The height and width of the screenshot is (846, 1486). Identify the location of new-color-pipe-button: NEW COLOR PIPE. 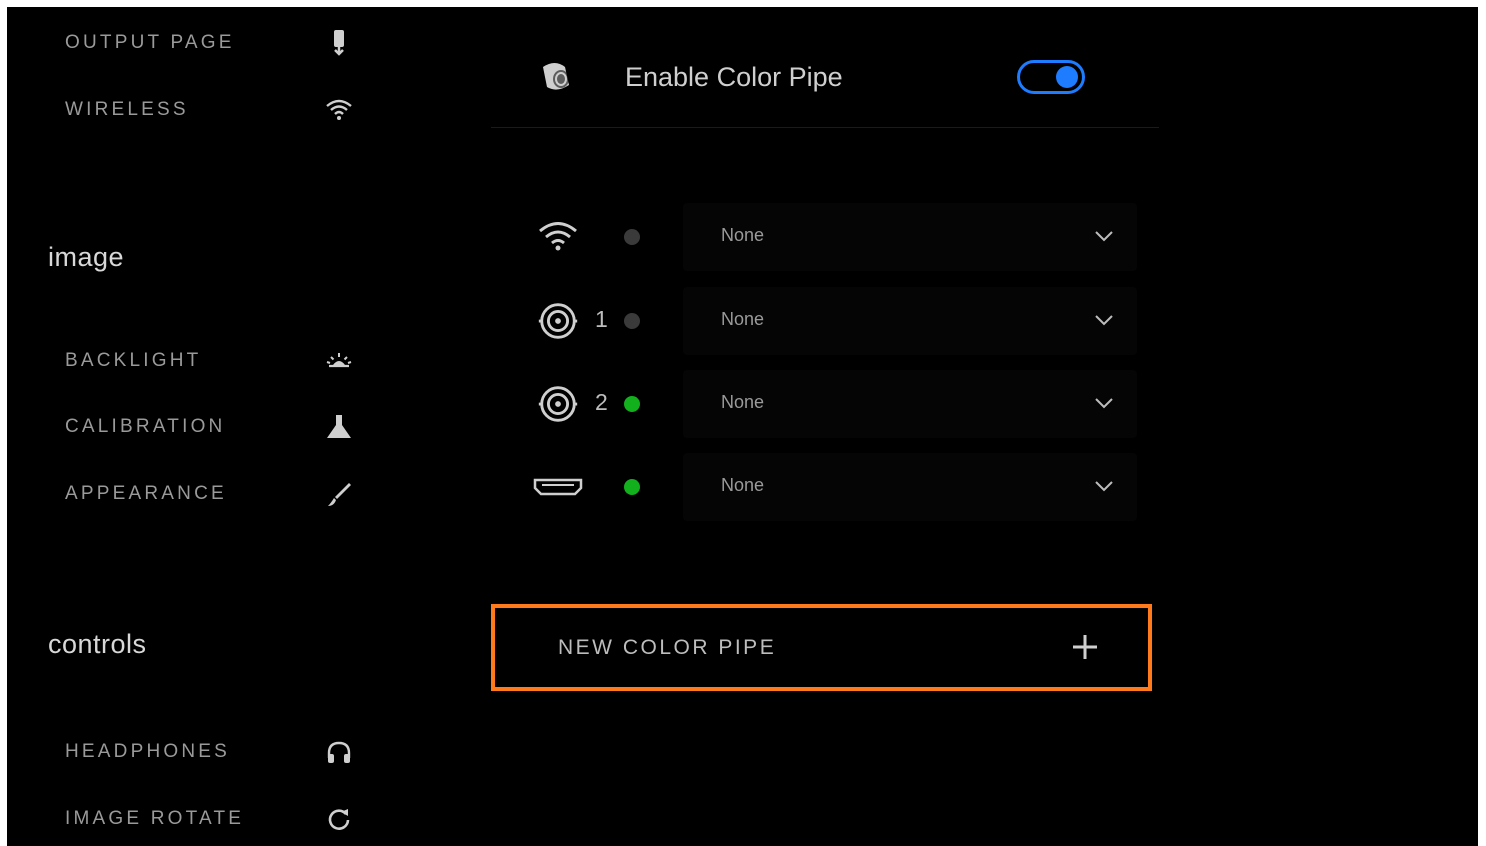
(821, 647).